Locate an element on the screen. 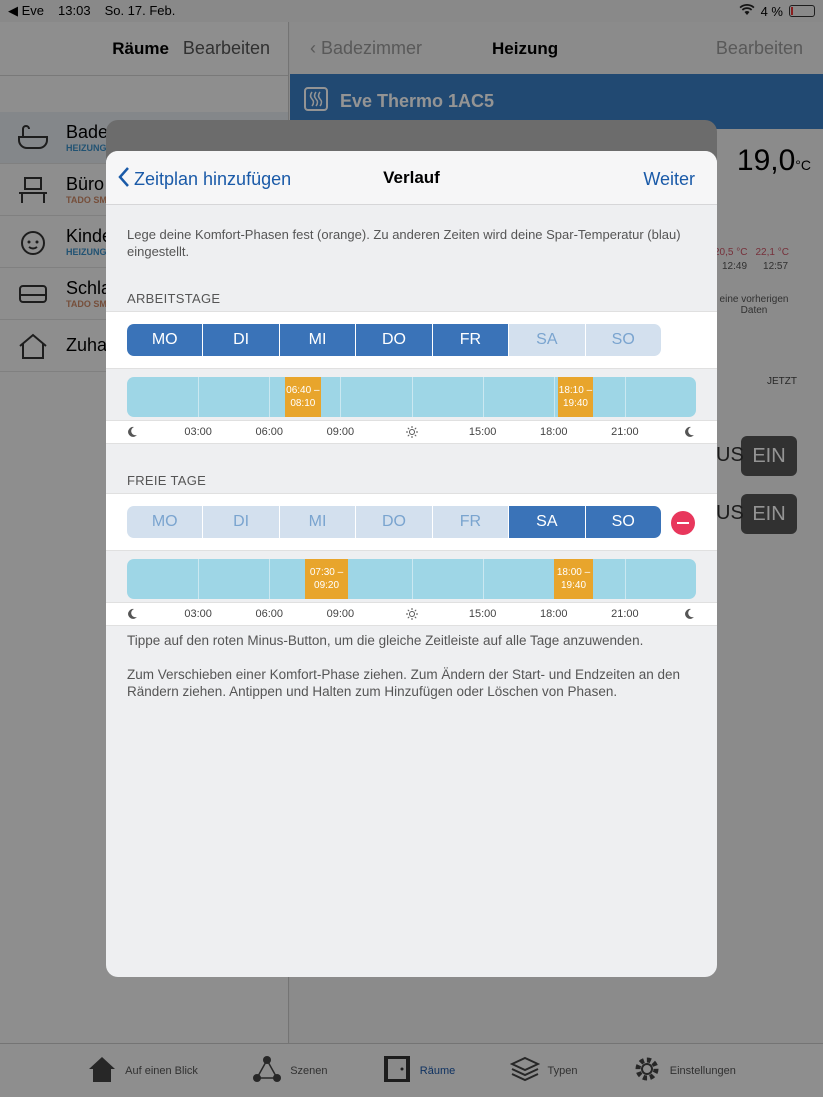 This screenshot has height=1097, width=823. workdays-label: ARBEITSTAGE is located at coordinates (174, 298).